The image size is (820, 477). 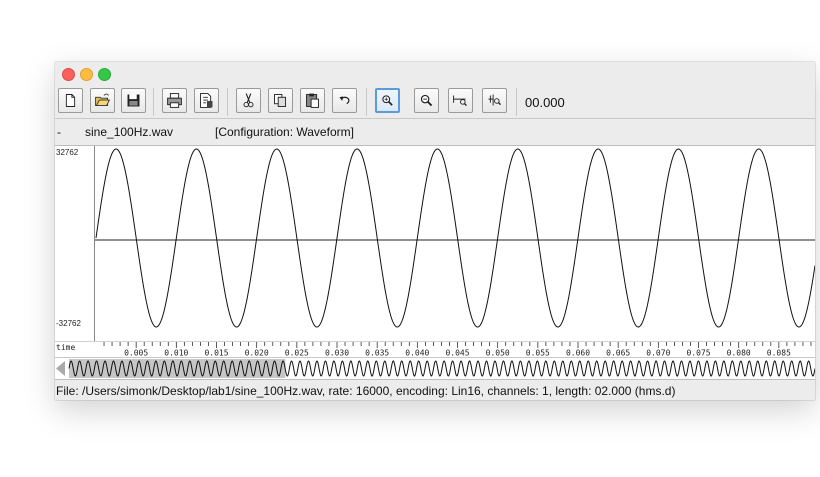 I want to click on minimize-window-button, so click(x=86, y=74).